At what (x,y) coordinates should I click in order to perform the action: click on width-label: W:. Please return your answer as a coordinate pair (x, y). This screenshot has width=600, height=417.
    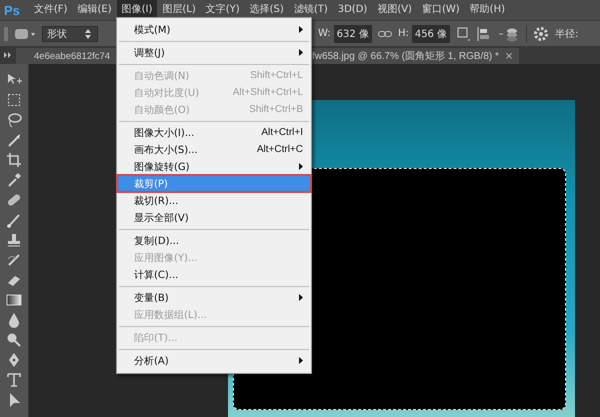
    Looking at the image, I should click on (324, 33).